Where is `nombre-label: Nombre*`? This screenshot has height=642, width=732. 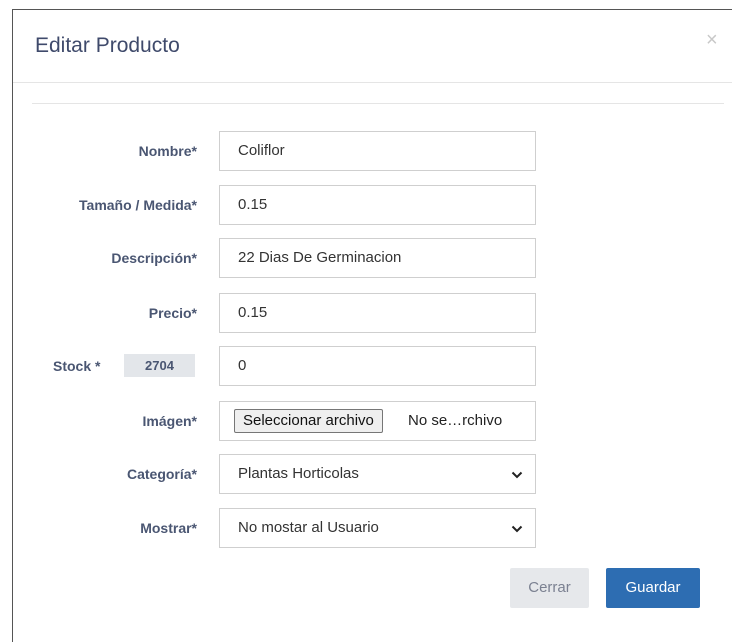 nombre-label: Nombre* is located at coordinates (167, 151).